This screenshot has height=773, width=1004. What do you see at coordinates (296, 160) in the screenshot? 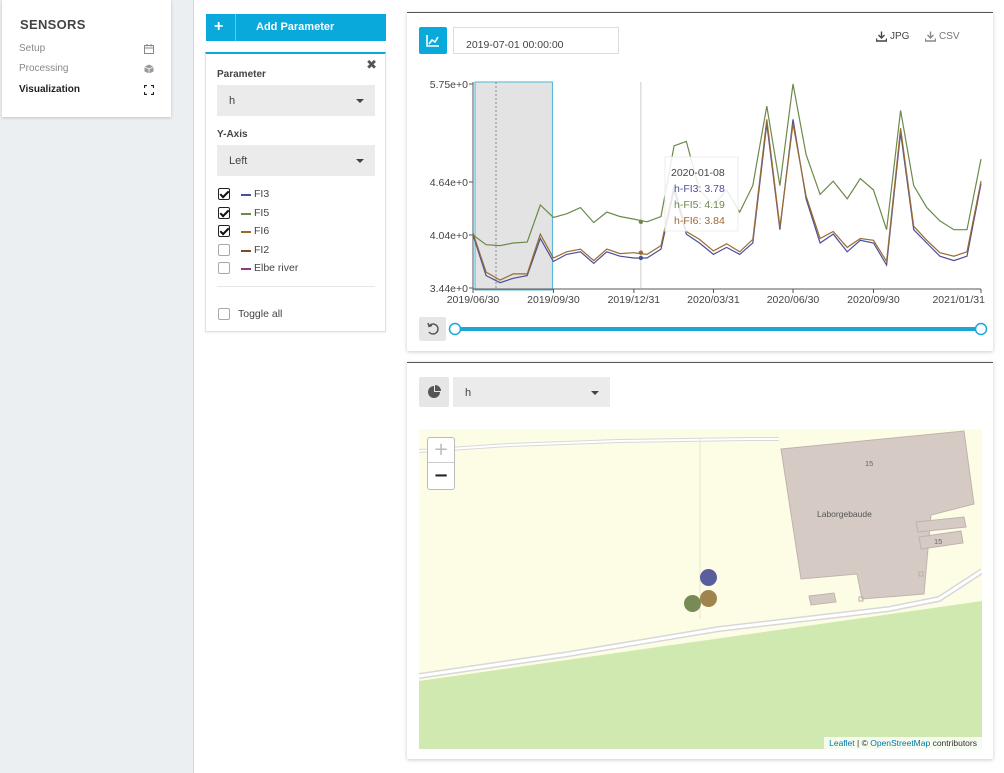
I see `yaxis-select: Left` at bounding box center [296, 160].